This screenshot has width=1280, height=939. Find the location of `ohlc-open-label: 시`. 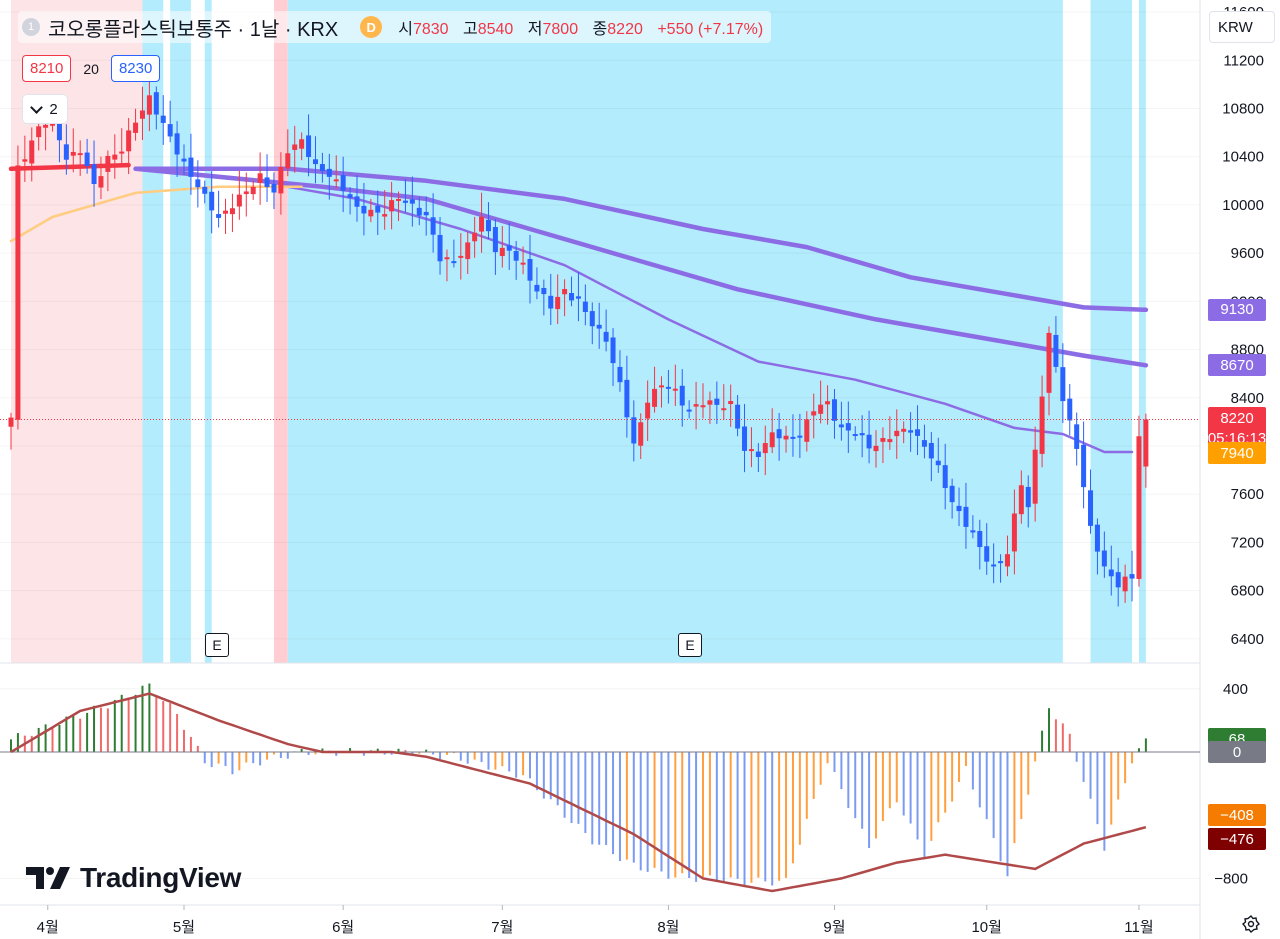

ohlc-open-label: 시 is located at coordinates (405, 29).